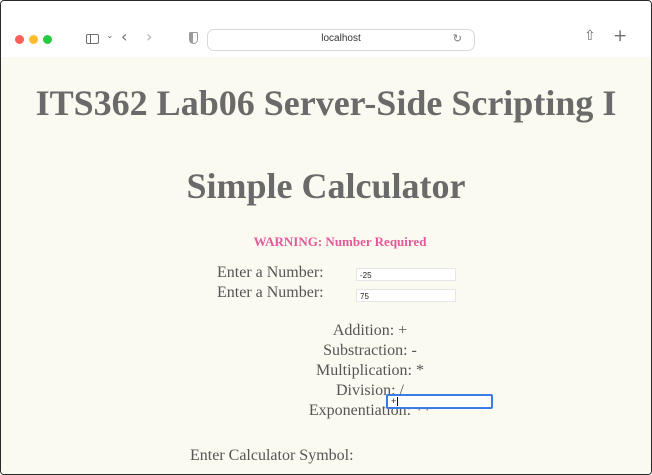 This screenshot has height=475, width=652. I want to click on operation-exponentiation: Exponentiation: **, so click(370, 410).